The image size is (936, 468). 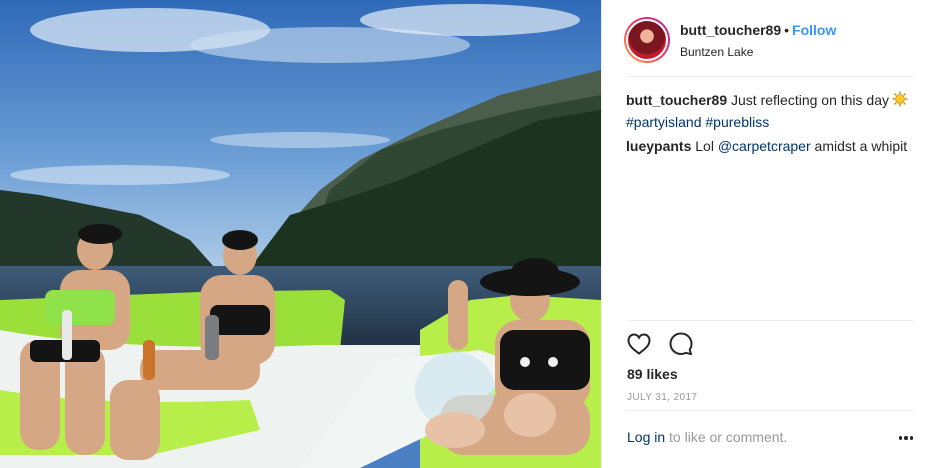 What do you see at coordinates (770, 320) in the screenshot?
I see `actions-divider` at bounding box center [770, 320].